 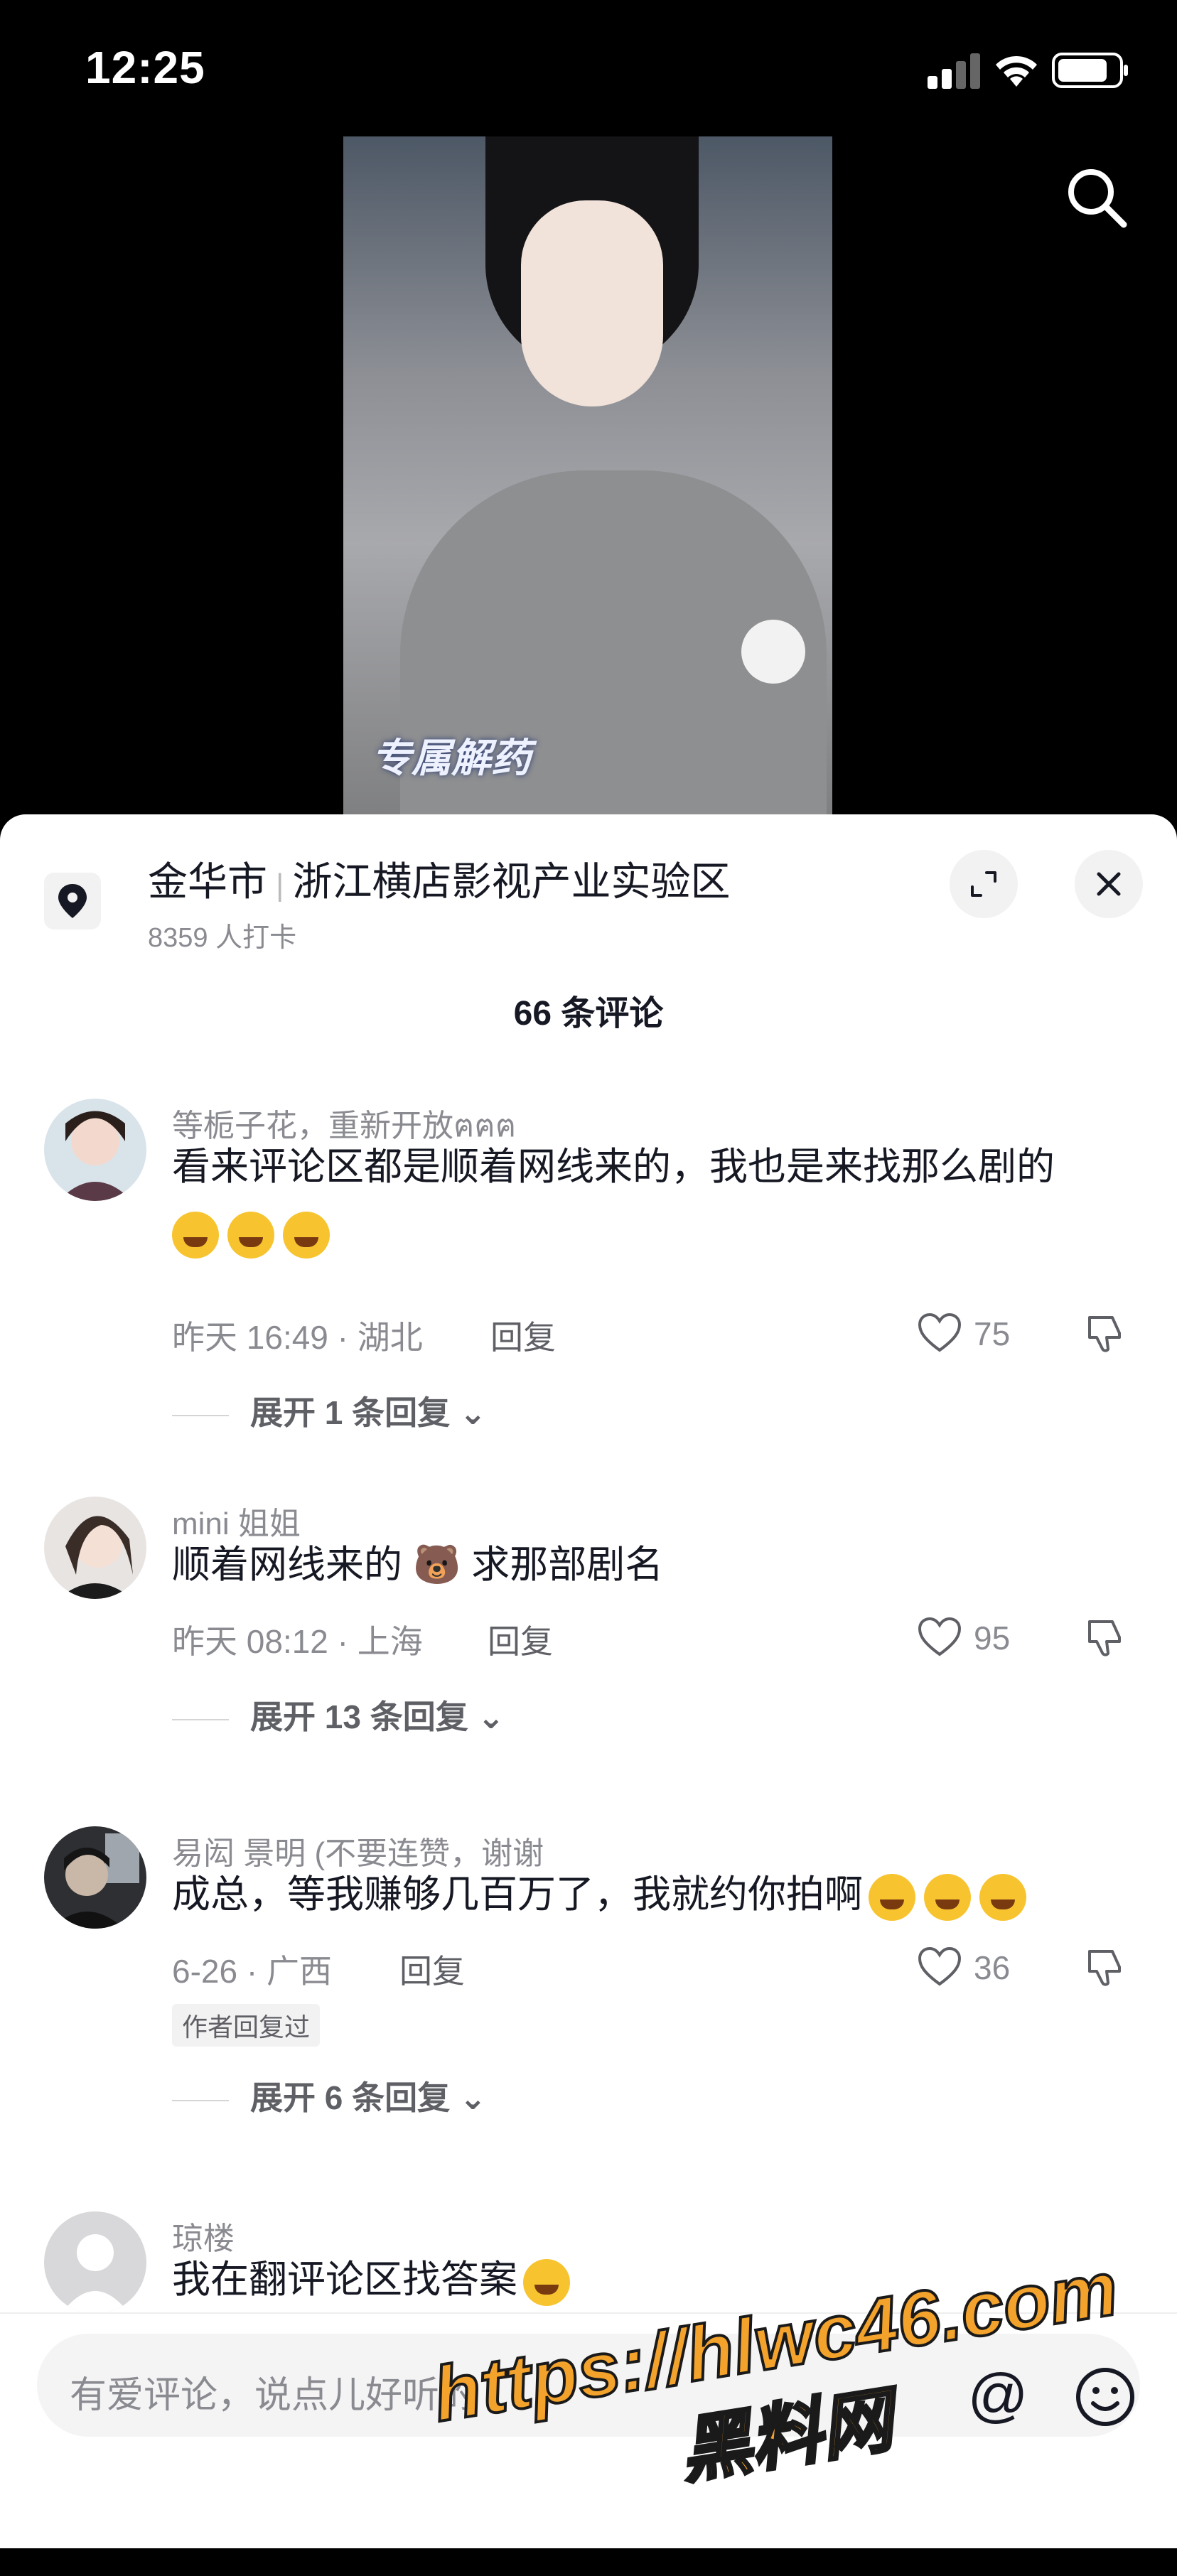 I want to click on comment-input: 有爱评论，说点儿好听的 @, so click(x=588, y=2385).